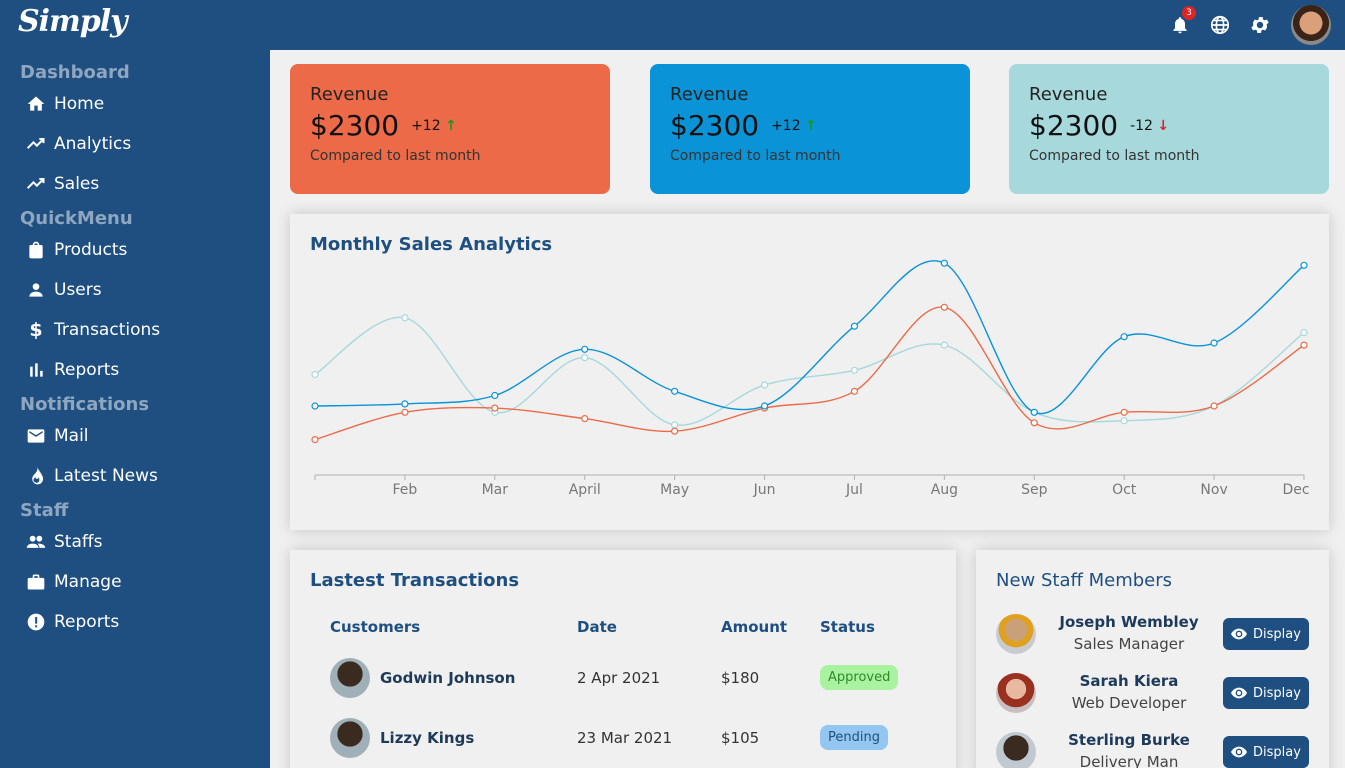 Image resolution: width=1345 pixels, height=768 pixels. Describe the element at coordinates (625, 738) in the screenshot. I see `transaction-date: 23 Mar 2021` at that location.